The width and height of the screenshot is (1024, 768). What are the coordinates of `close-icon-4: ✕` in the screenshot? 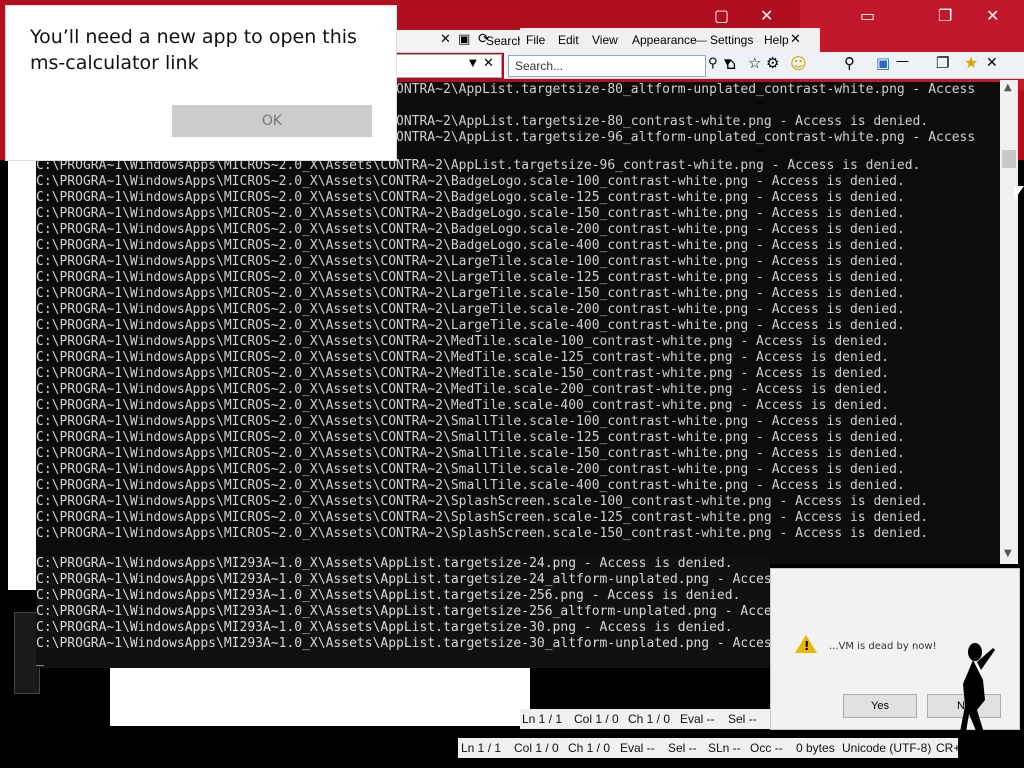 It's located at (795, 39).